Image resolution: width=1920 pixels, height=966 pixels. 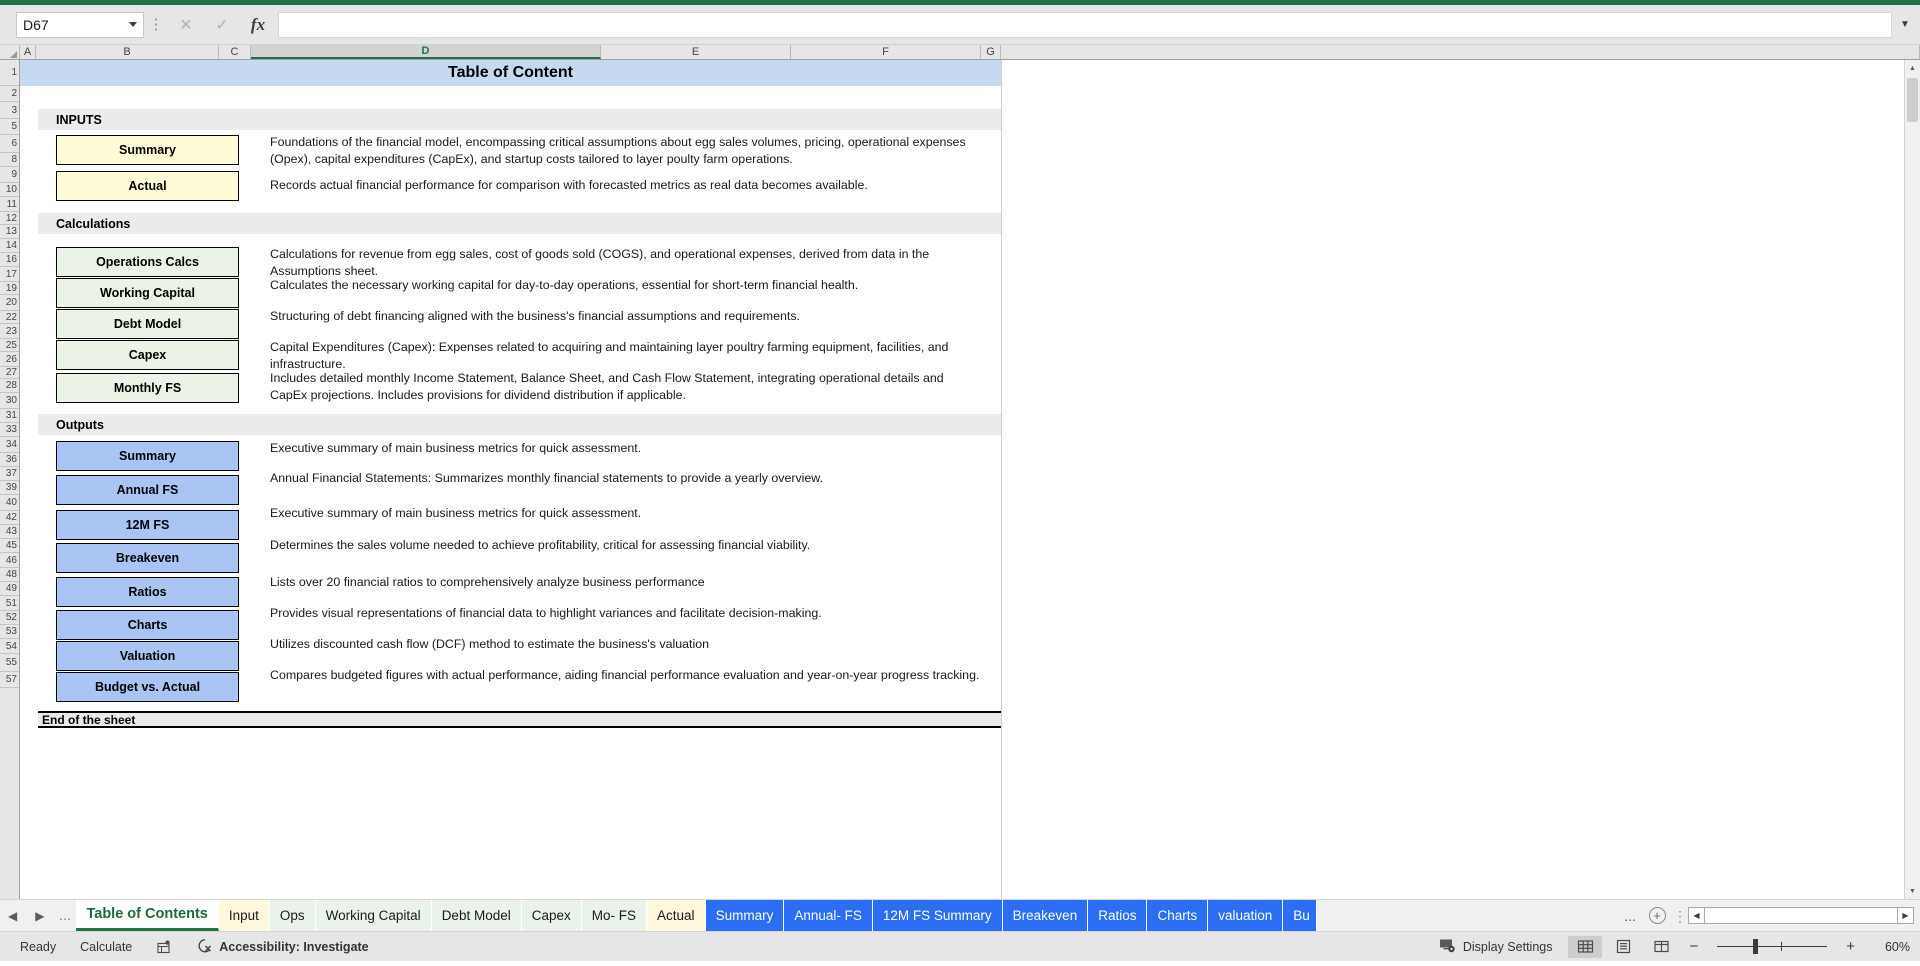 What do you see at coordinates (9, 110) in the screenshot?
I see `row-header-3: 3` at bounding box center [9, 110].